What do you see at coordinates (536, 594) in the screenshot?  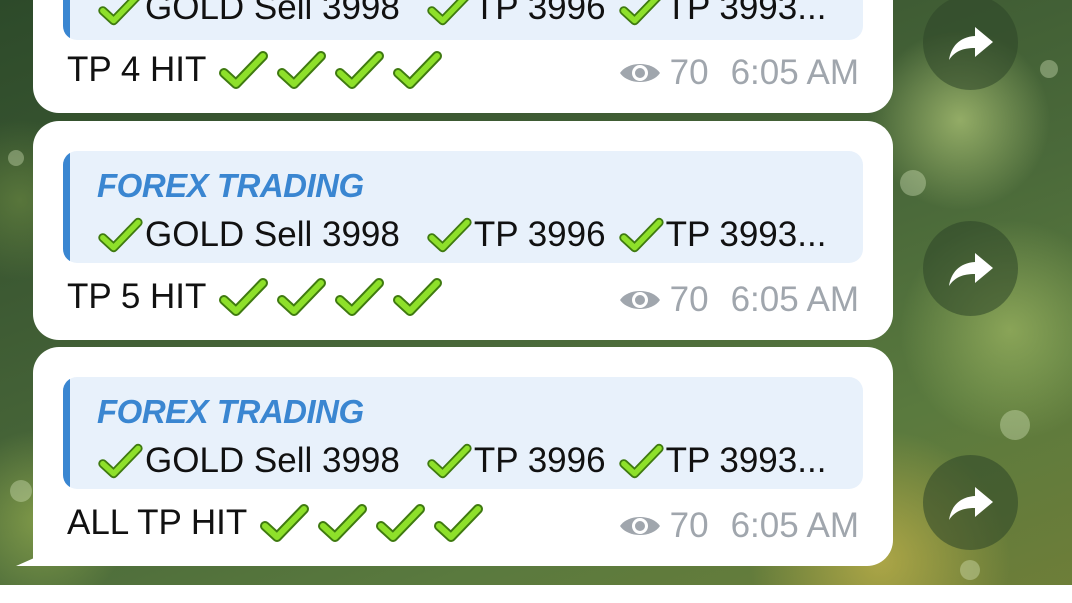 I see `bottom-bar` at bounding box center [536, 594].